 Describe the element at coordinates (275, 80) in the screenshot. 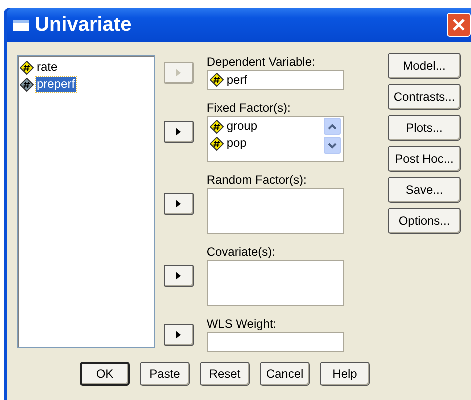

I see `variable-field: perf` at that location.